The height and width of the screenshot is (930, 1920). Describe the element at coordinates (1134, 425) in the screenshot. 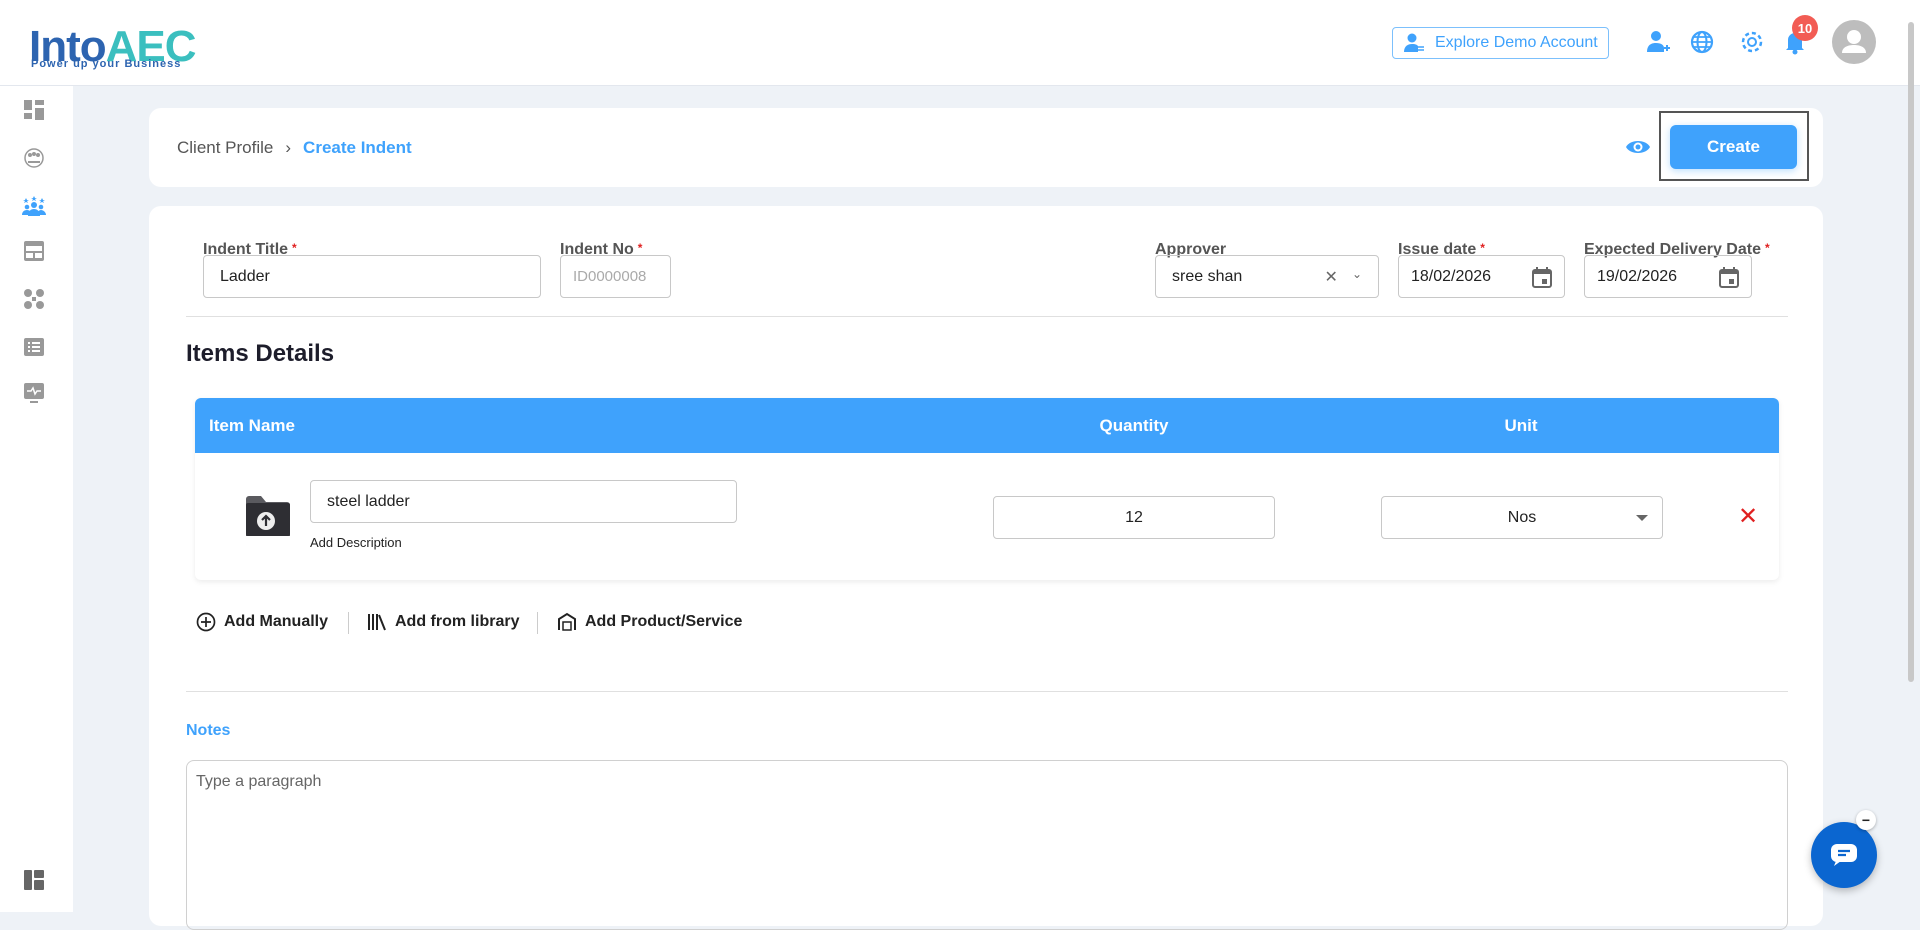

I see `column-header-quantity: Quantity` at that location.